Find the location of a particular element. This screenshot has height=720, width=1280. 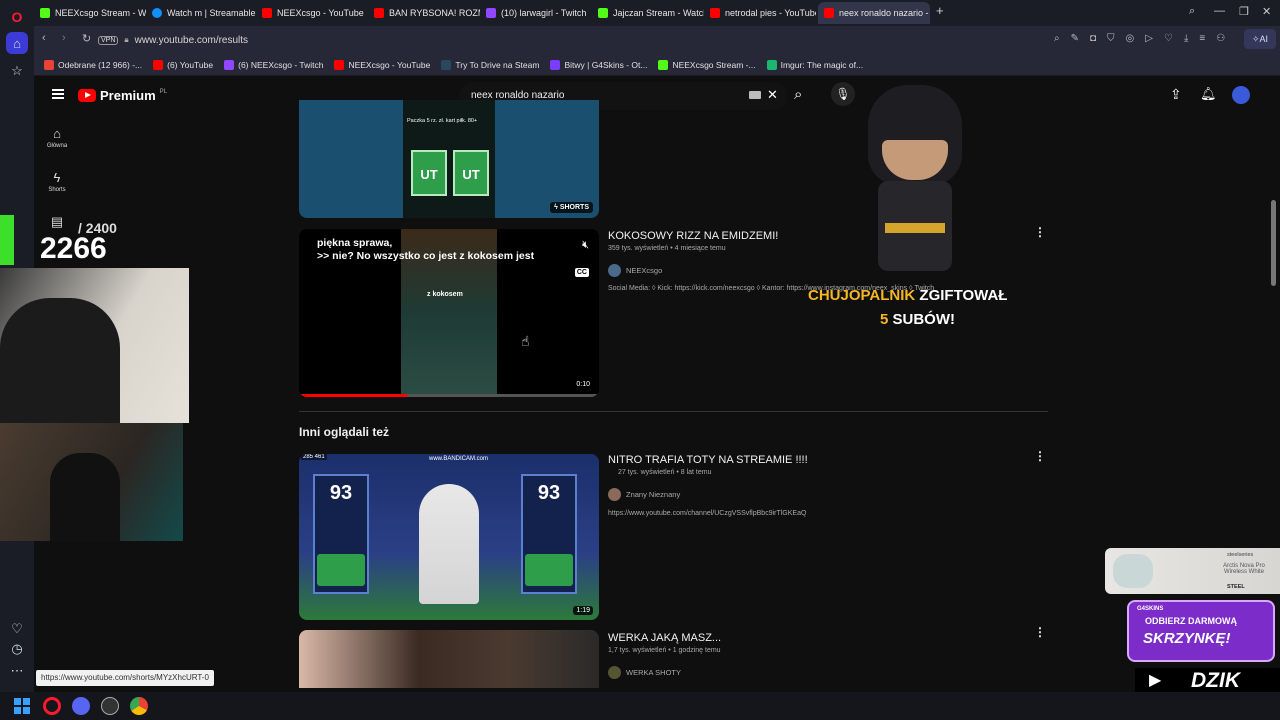

video2-title: NITRO TRAFIA TOTY NA STREAMIE !!!! is located at coordinates (708, 460).